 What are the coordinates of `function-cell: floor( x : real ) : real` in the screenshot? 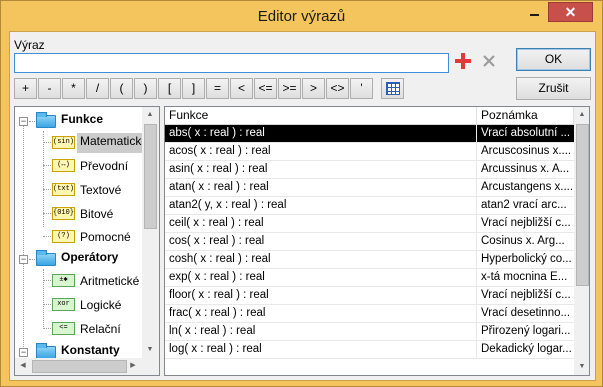 It's located at (321, 296).